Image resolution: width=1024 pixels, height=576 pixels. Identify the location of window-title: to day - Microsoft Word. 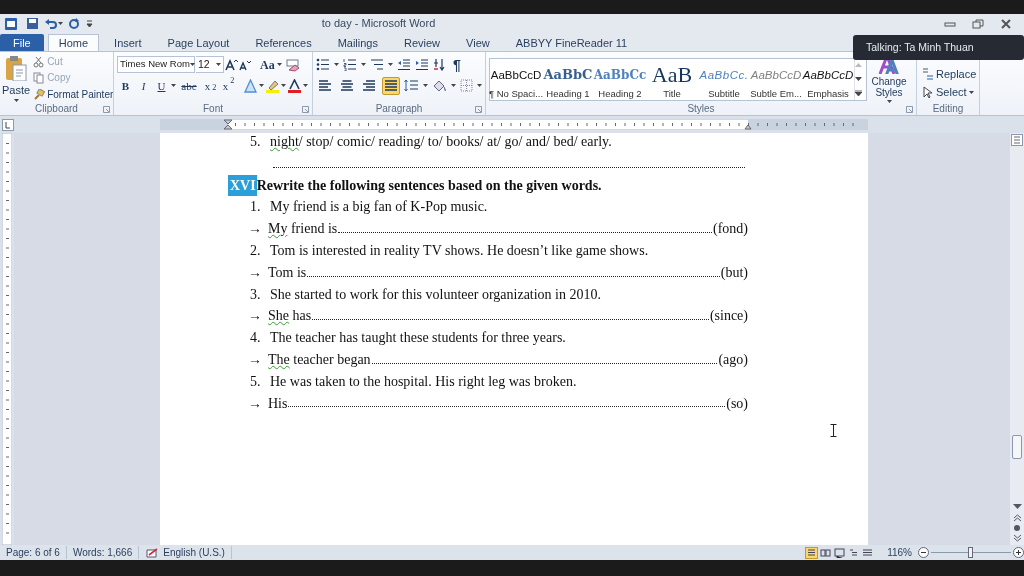
(378, 24).